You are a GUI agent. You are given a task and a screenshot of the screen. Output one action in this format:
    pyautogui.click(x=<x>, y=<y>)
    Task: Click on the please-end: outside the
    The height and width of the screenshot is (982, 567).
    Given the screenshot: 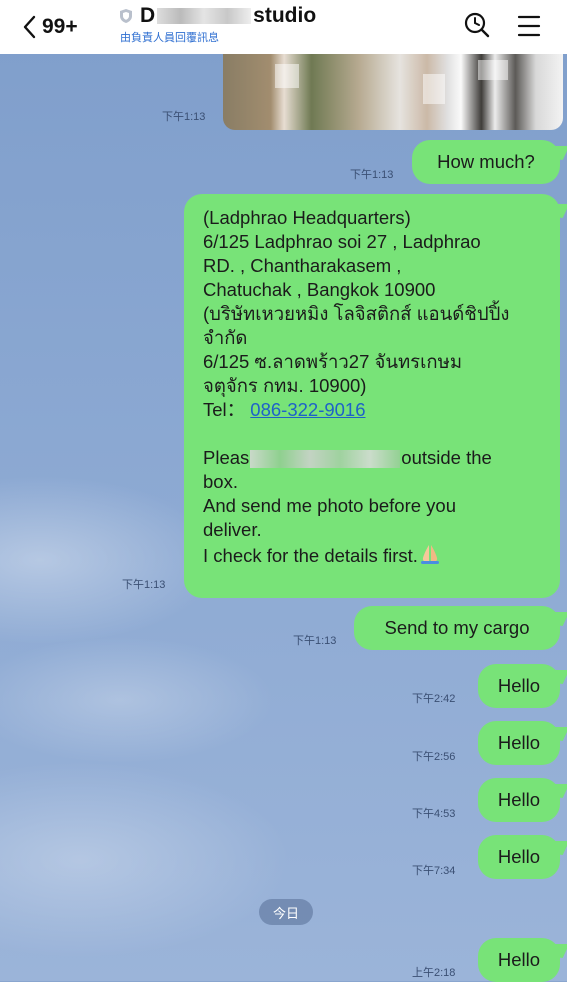 What is the action you would take?
    pyautogui.click(x=446, y=457)
    